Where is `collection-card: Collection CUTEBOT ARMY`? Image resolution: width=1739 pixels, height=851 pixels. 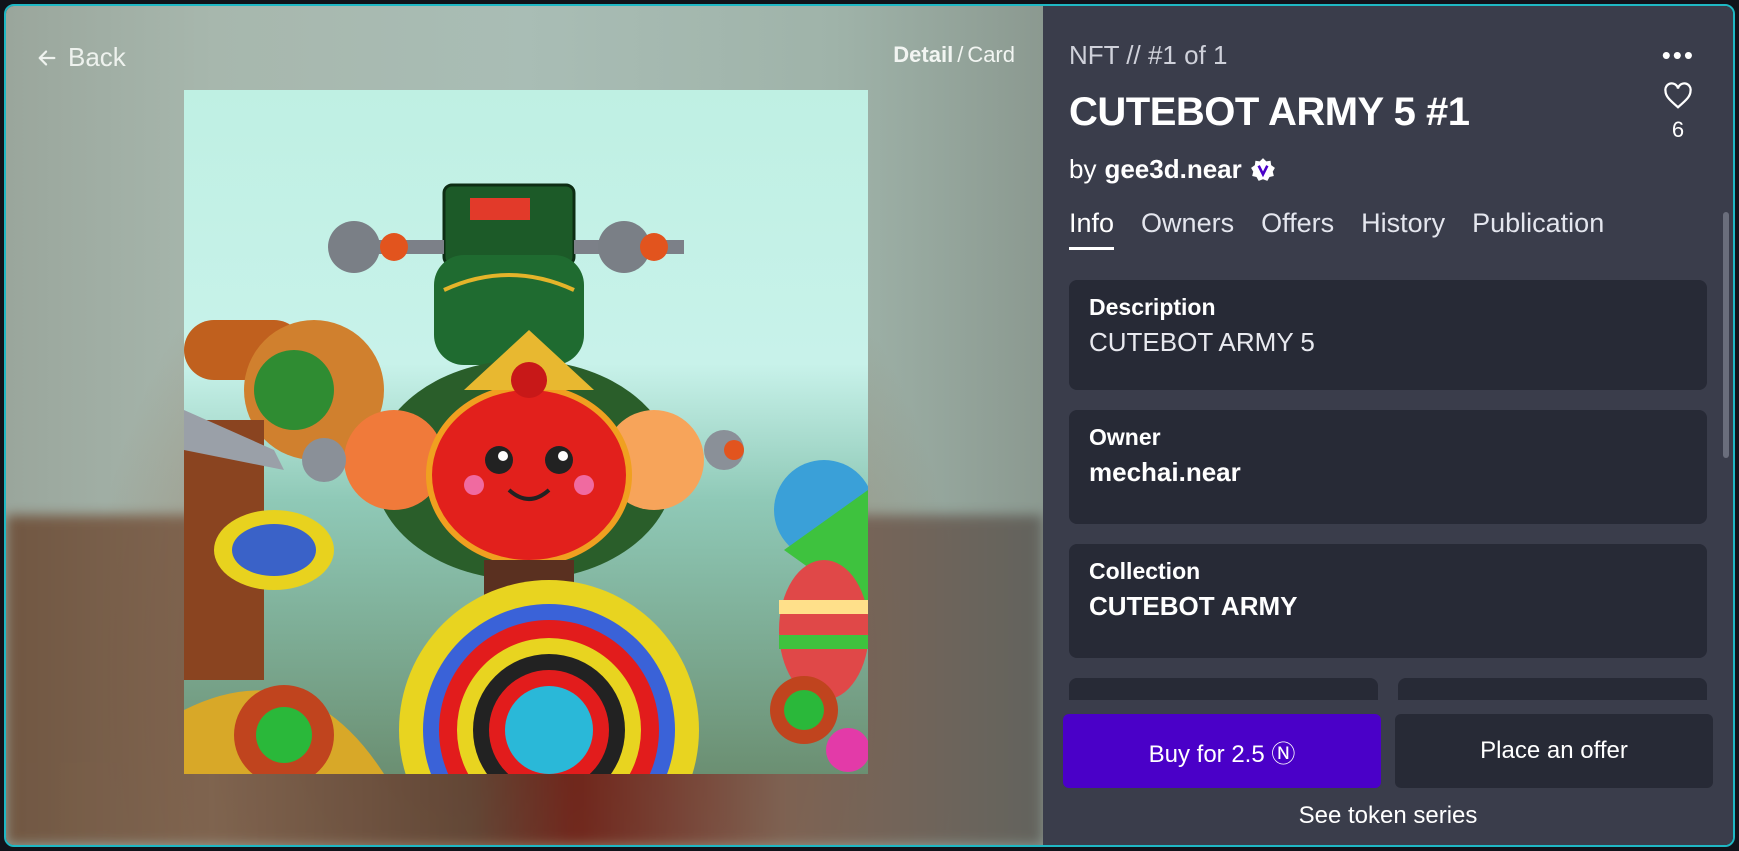
collection-card: Collection CUTEBOT ARMY is located at coordinates (1388, 601).